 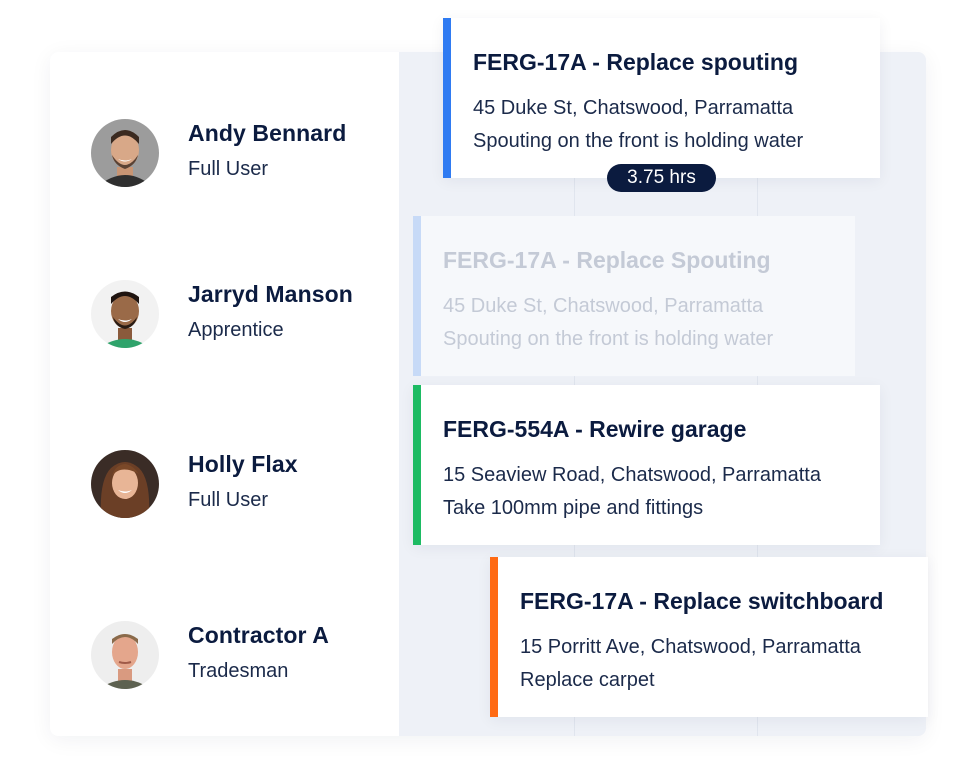 I want to click on job-title: FERG-17A - Replace spouting, so click(x=636, y=62).